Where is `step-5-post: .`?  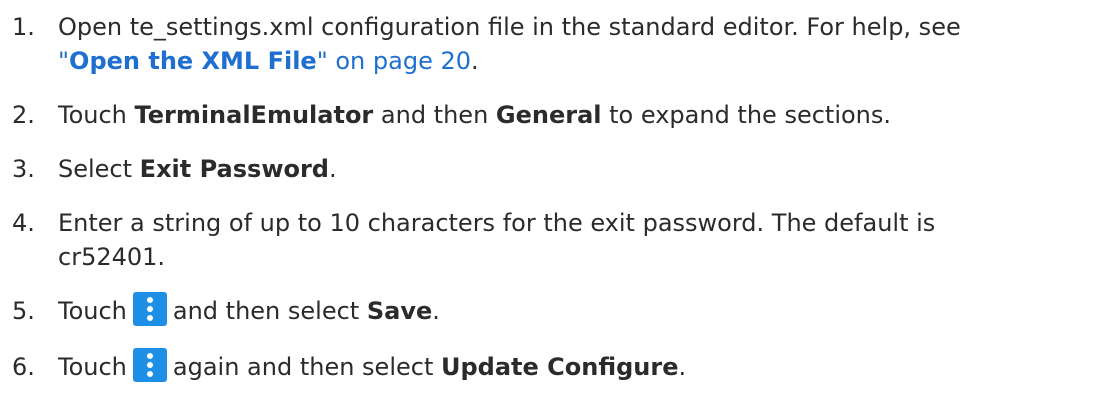
step-5-post: . is located at coordinates (436, 311).